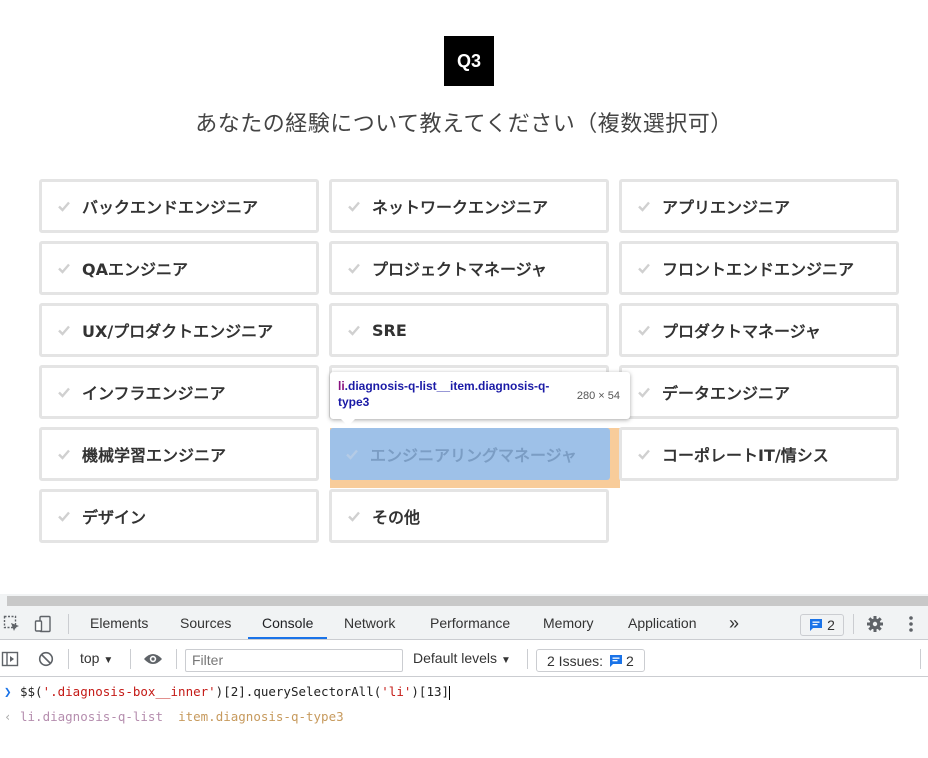 This screenshot has height=758, width=928. What do you see at coordinates (341, 386) in the screenshot?
I see `inspect-tag: li` at bounding box center [341, 386].